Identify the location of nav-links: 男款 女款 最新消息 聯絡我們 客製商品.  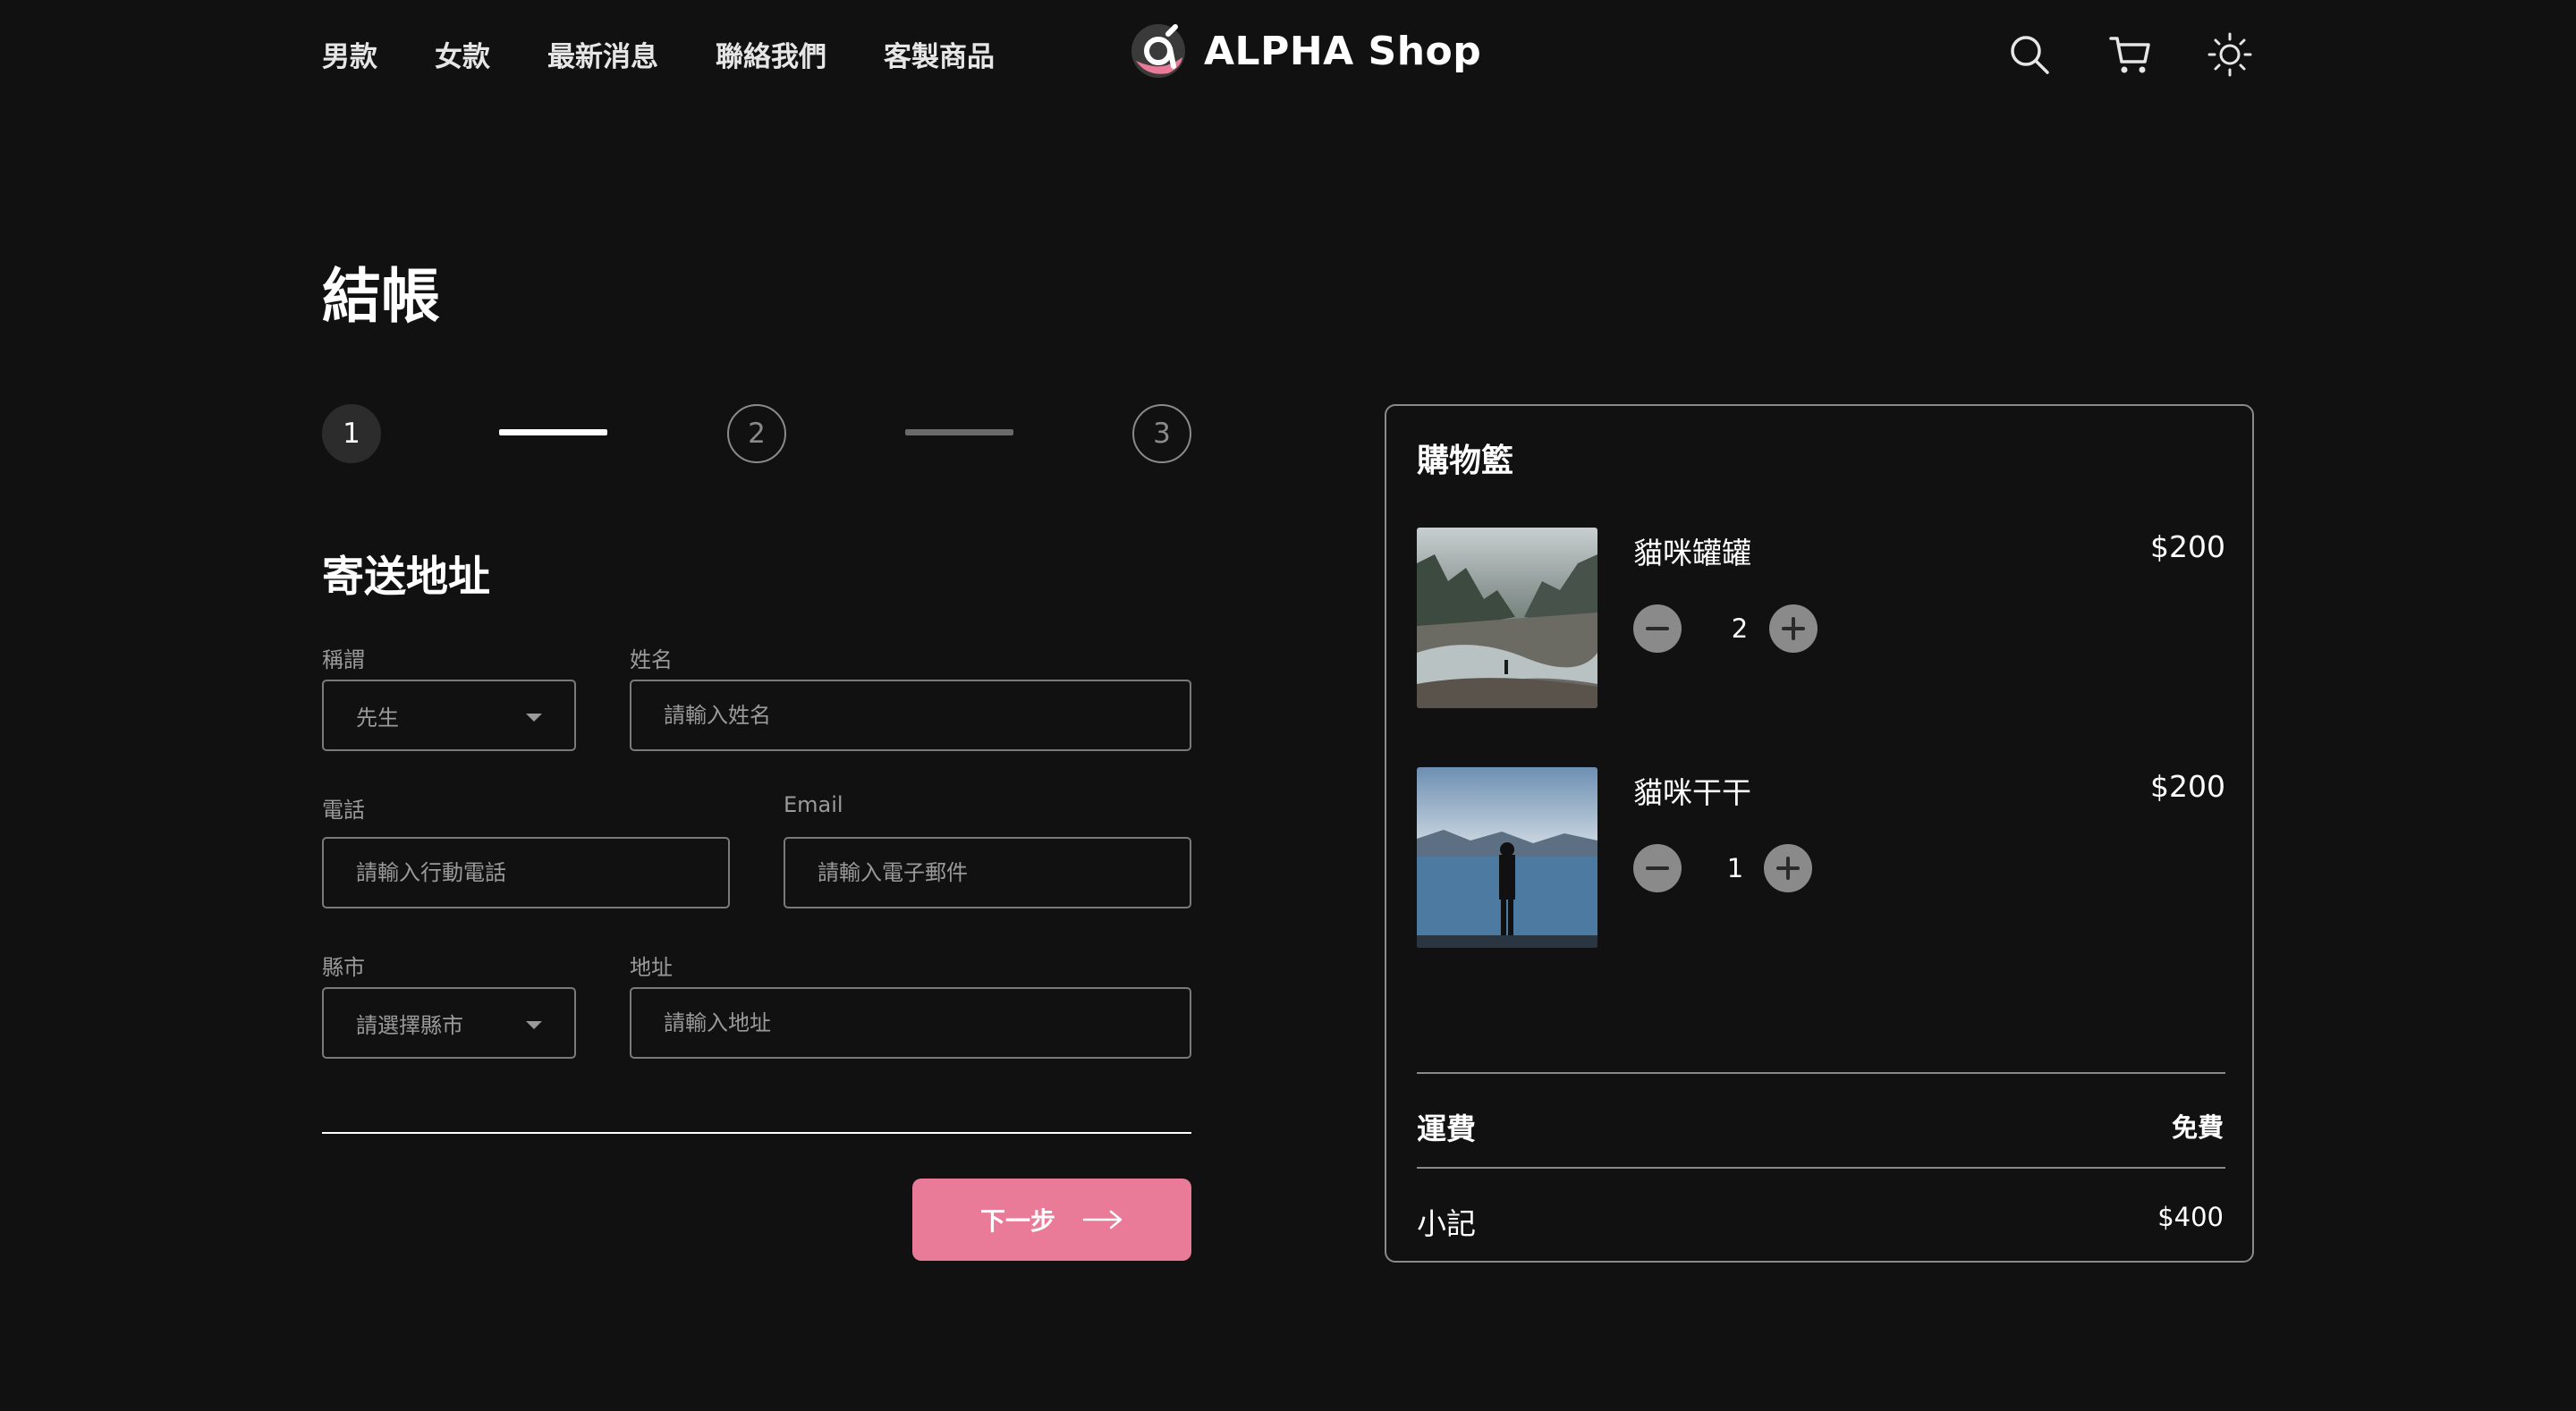
(687, 54).